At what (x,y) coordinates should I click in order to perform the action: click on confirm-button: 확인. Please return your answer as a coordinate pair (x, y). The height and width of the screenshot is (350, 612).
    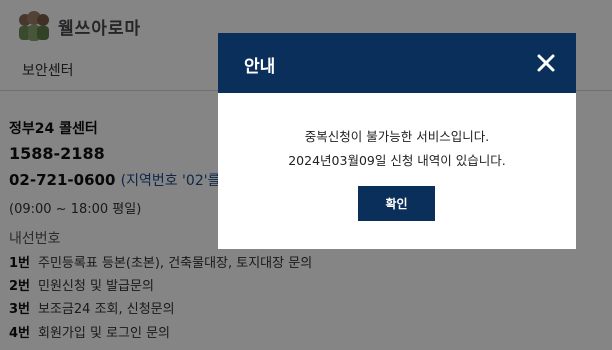
    Looking at the image, I should click on (396, 203).